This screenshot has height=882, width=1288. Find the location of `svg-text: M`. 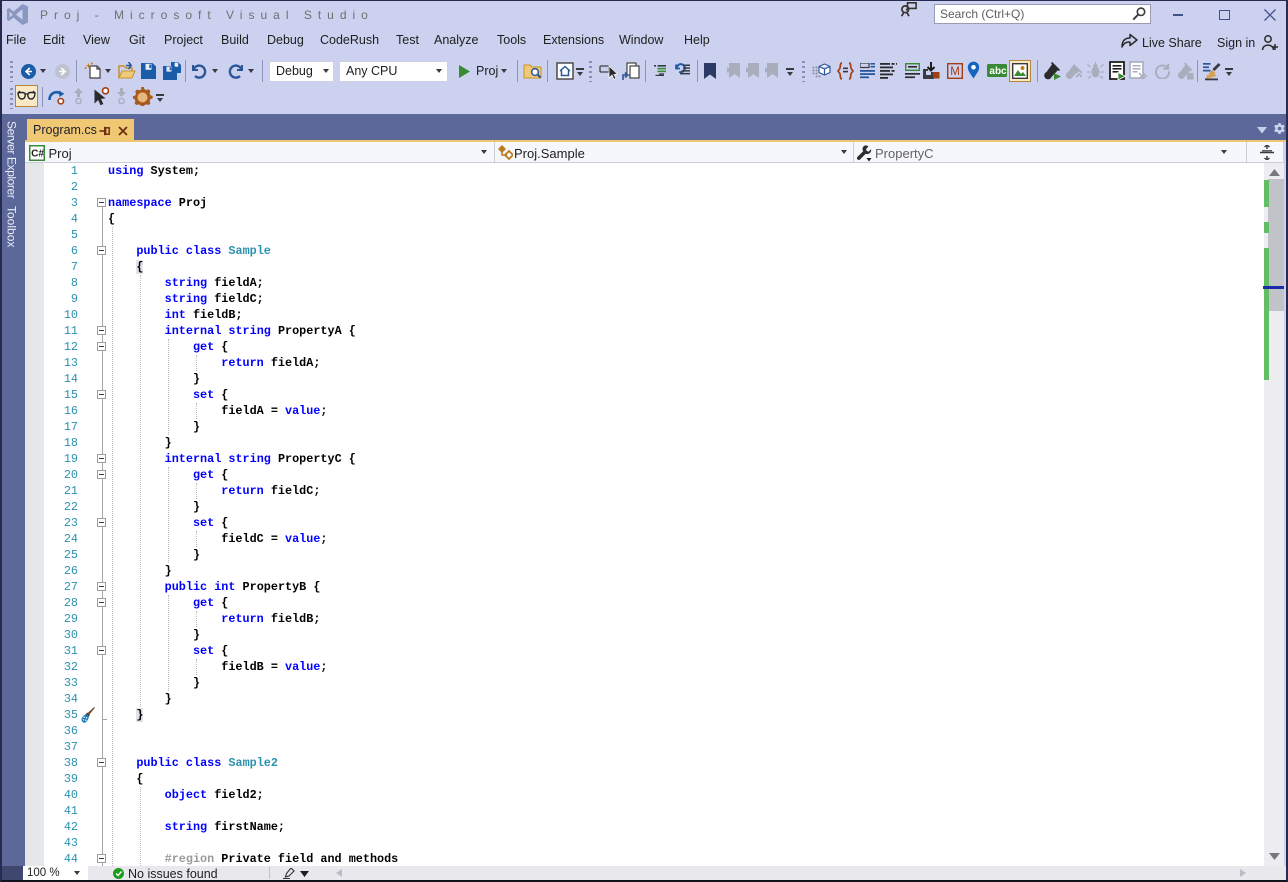

svg-text: M is located at coordinates (955, 72).